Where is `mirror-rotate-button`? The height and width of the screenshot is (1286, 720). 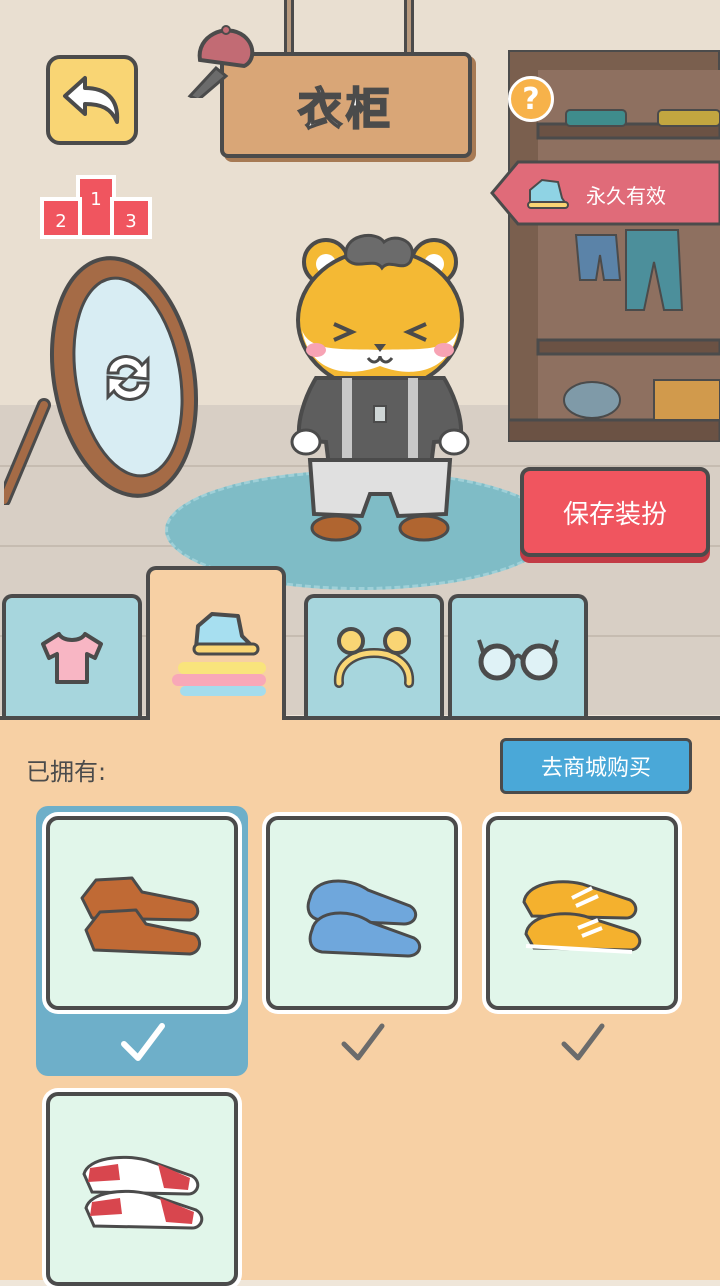
mirror-rotate-button is located at coordinates (104, 380).